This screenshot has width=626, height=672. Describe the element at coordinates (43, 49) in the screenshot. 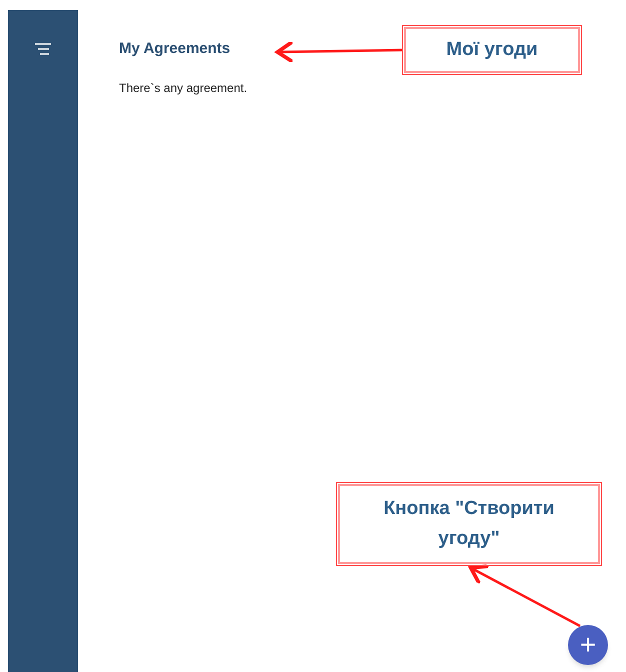

I see `menu-icon` at that location.